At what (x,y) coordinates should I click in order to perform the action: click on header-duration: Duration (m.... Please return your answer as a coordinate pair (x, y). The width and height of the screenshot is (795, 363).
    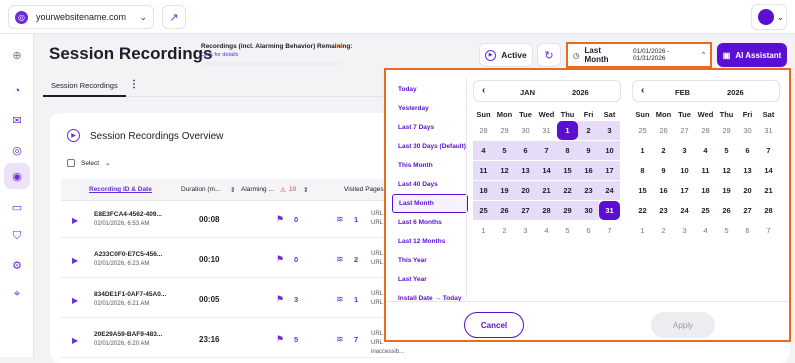
    Looking at the image, I should click on (200, 189).